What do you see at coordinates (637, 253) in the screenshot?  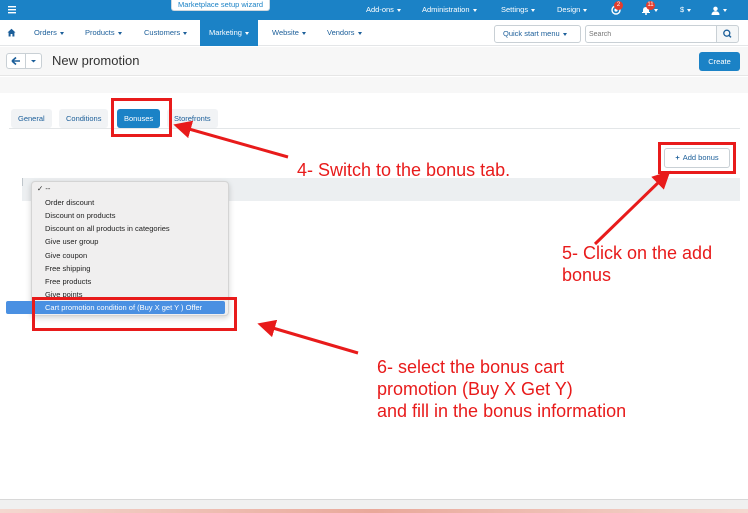 I see `annotation-step5-line1: 5- Click on the add` at bounding box center [637, 253].